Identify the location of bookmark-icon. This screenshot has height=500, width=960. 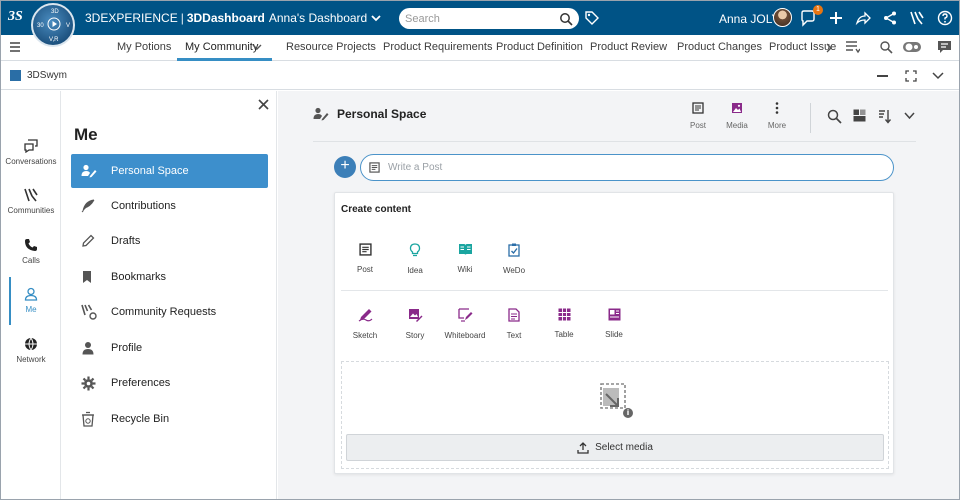
(86, 277).